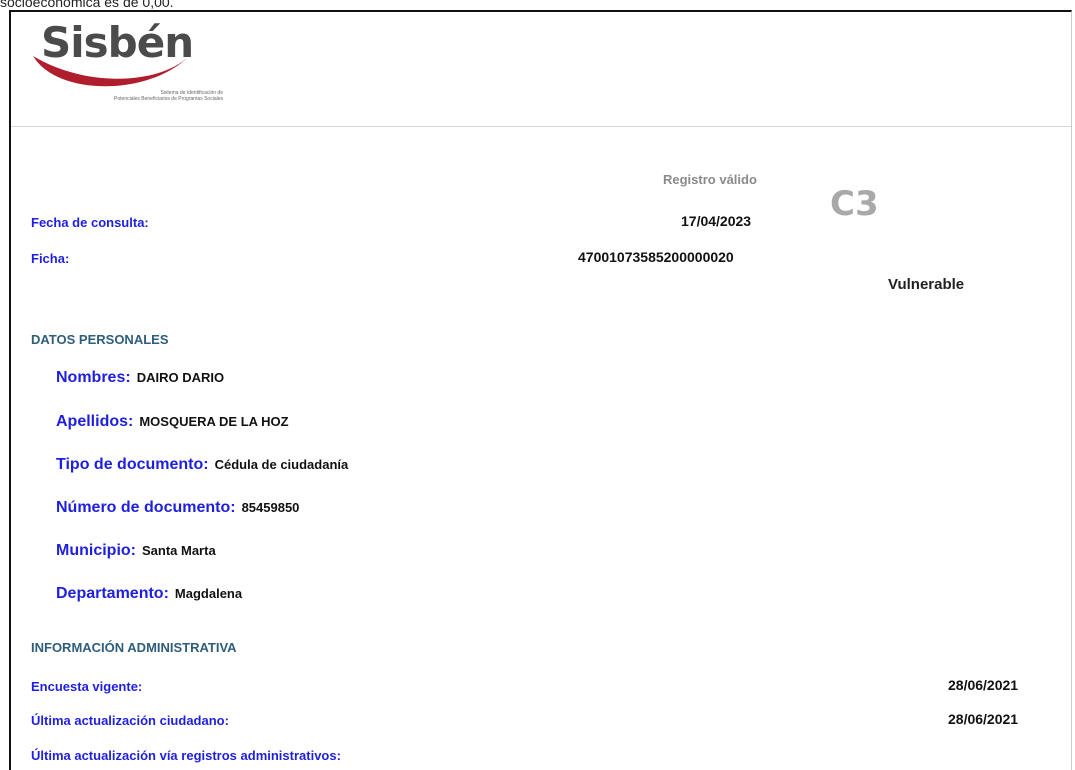  I want to click on field-value: Santa Marta, so click(178, 550).